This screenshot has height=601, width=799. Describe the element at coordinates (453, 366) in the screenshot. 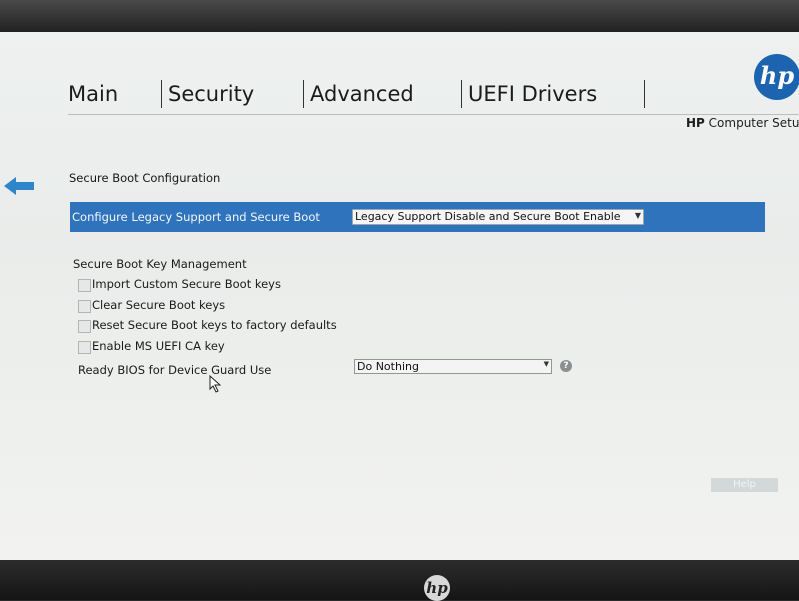

I see `device-guard-dropdown: Do Nothing ▼` at that location.